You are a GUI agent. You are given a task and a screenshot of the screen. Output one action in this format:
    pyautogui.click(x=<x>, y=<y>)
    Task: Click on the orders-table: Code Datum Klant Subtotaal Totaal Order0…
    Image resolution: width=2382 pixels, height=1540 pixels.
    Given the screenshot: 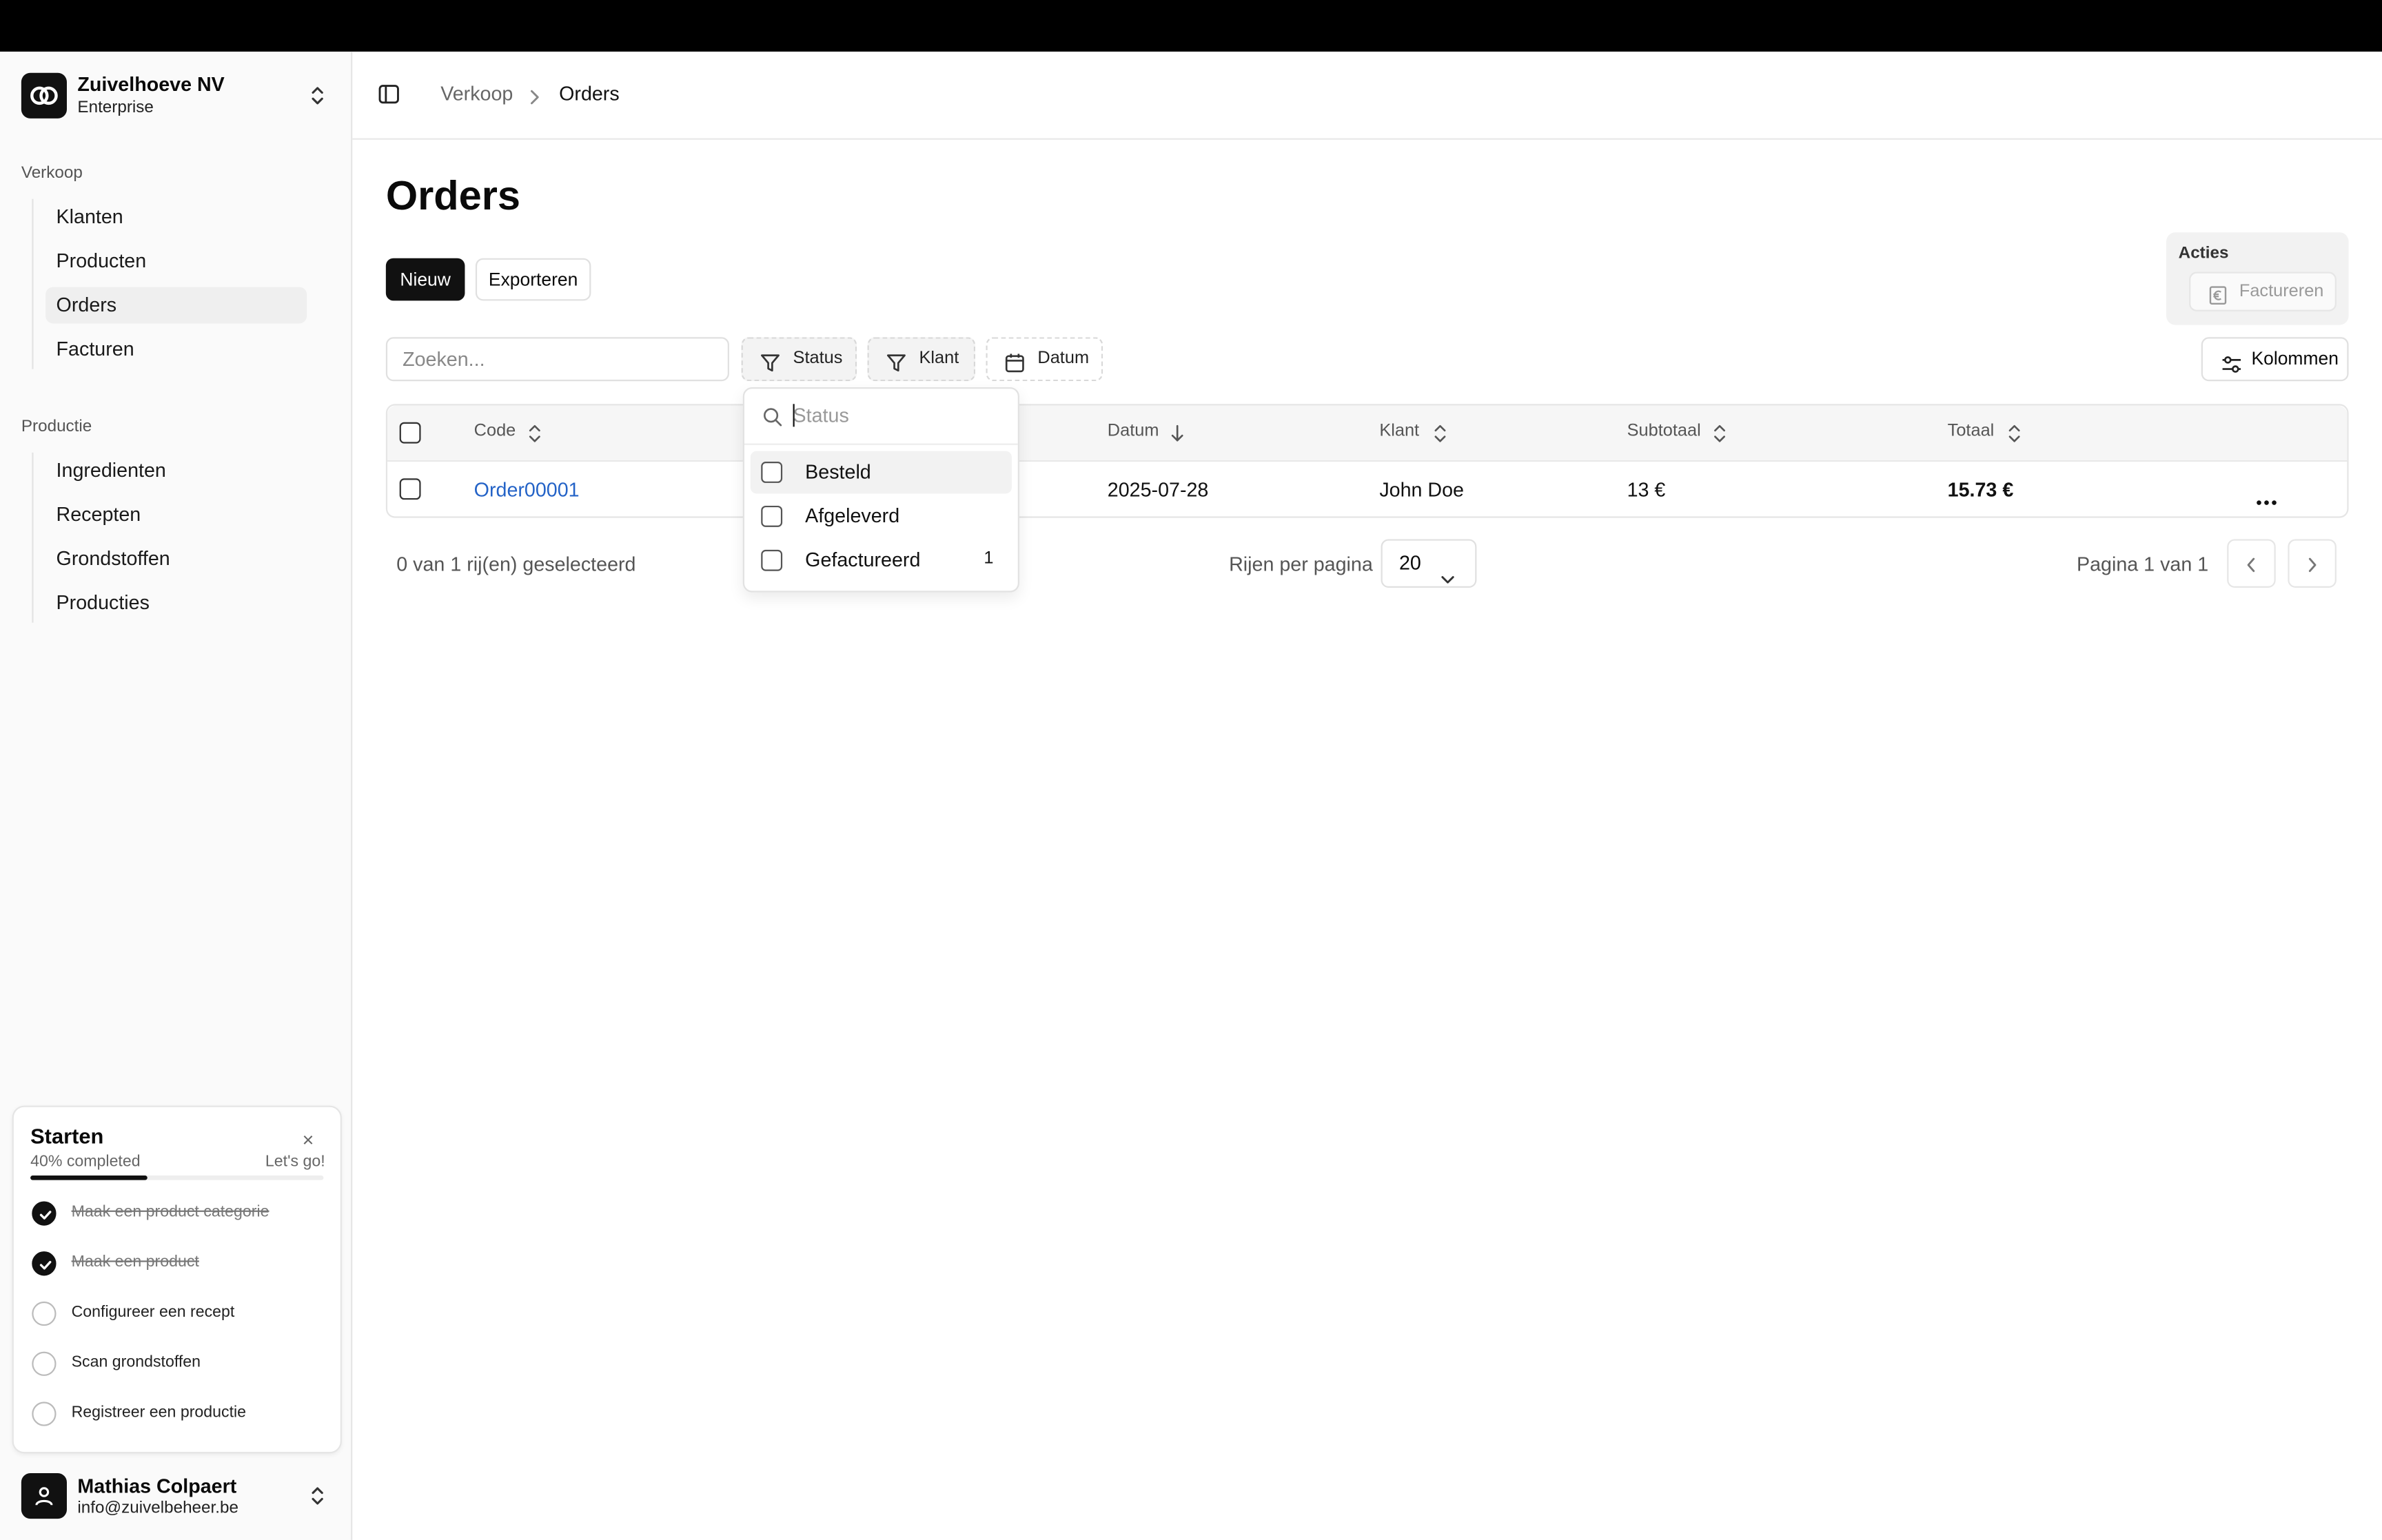 What is the action you would take?
    pyautogui.click(x=1367, y=461)
    